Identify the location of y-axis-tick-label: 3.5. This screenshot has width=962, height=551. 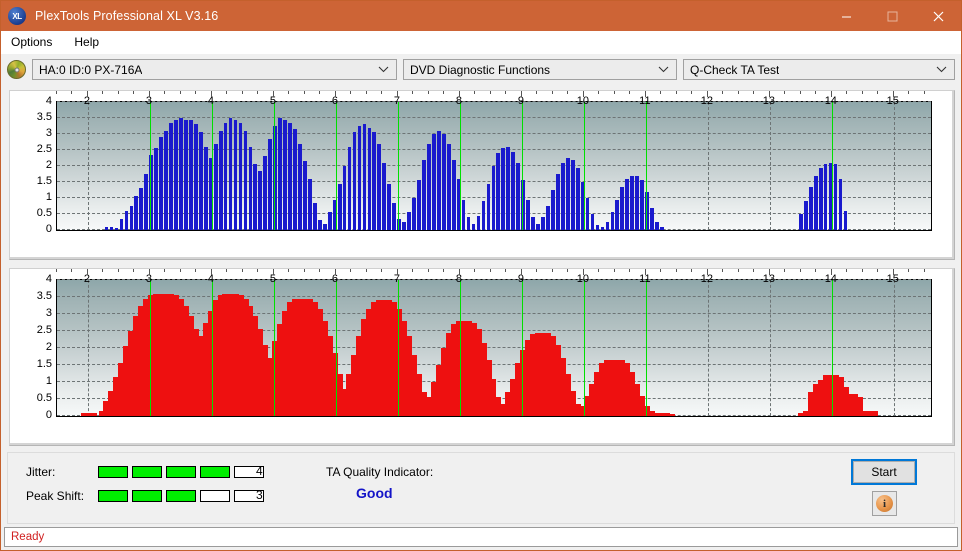
(44, 117).